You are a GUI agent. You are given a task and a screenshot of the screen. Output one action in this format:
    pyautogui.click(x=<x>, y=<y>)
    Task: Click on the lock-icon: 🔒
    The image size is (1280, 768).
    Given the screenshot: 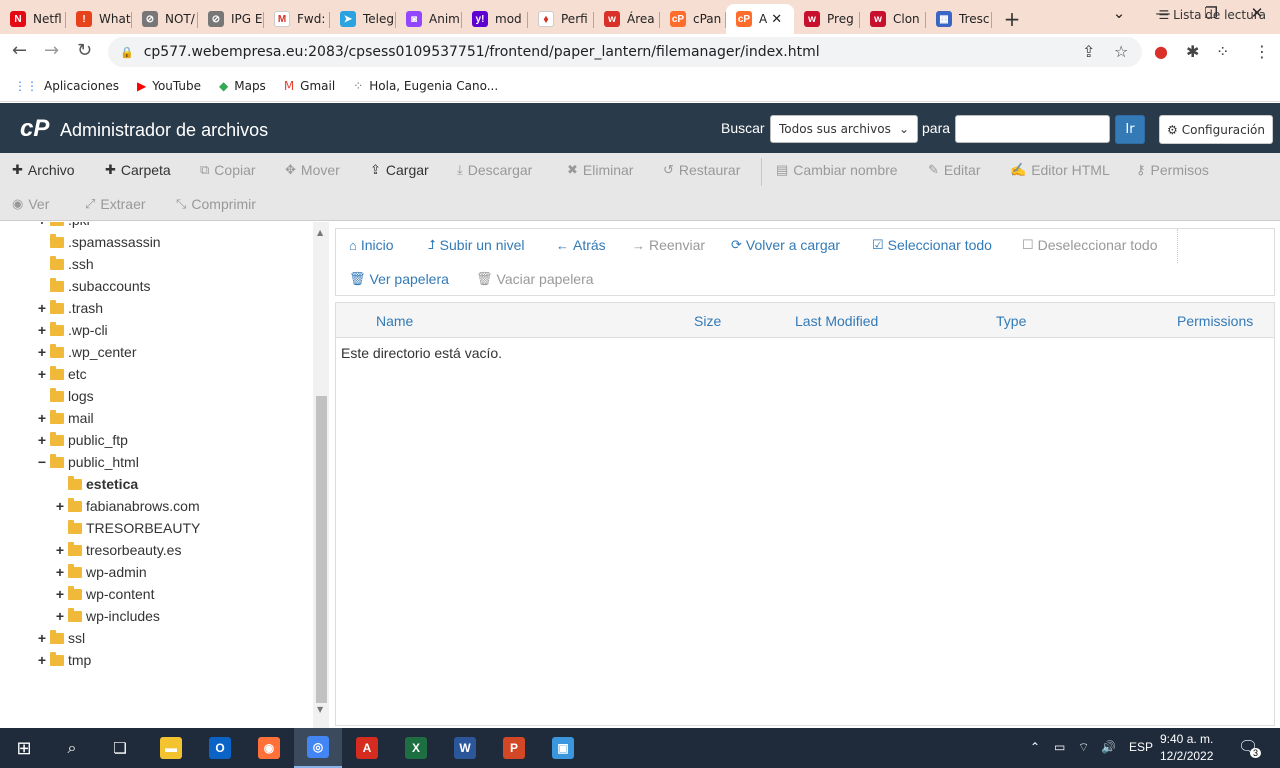 What is the action you would take?
    pyautogui.click(x=127, y=52)
    